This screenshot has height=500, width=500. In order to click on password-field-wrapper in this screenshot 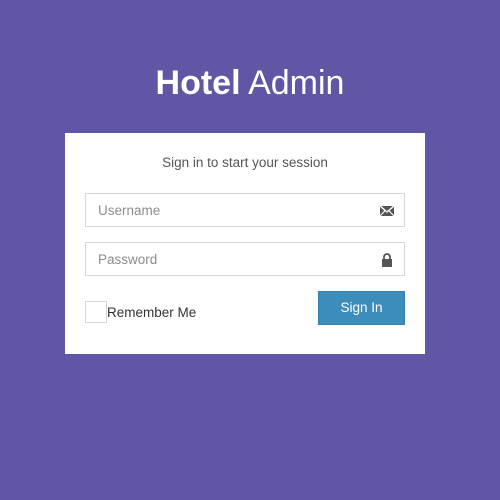, I will do `click(245, 259)`.